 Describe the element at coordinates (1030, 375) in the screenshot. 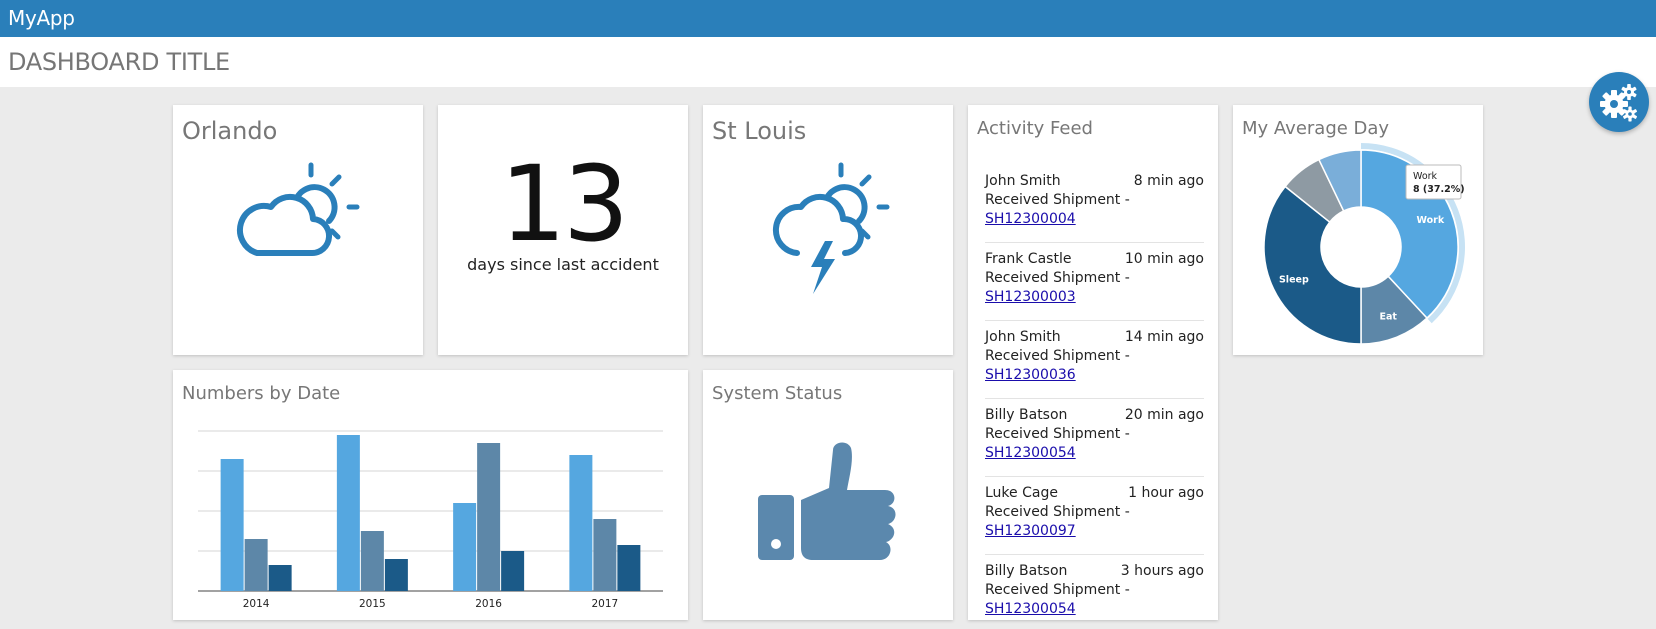

I see `shipment-link: SH12300036` at that location.